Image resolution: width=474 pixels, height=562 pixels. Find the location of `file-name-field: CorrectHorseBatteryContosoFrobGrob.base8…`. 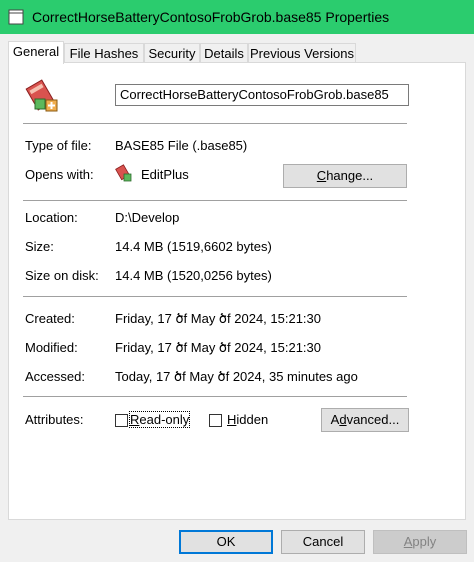

file-name-field: CorrectHorseBatteryContosoFrobGrob.base8… is located at coordinates (262, 95).